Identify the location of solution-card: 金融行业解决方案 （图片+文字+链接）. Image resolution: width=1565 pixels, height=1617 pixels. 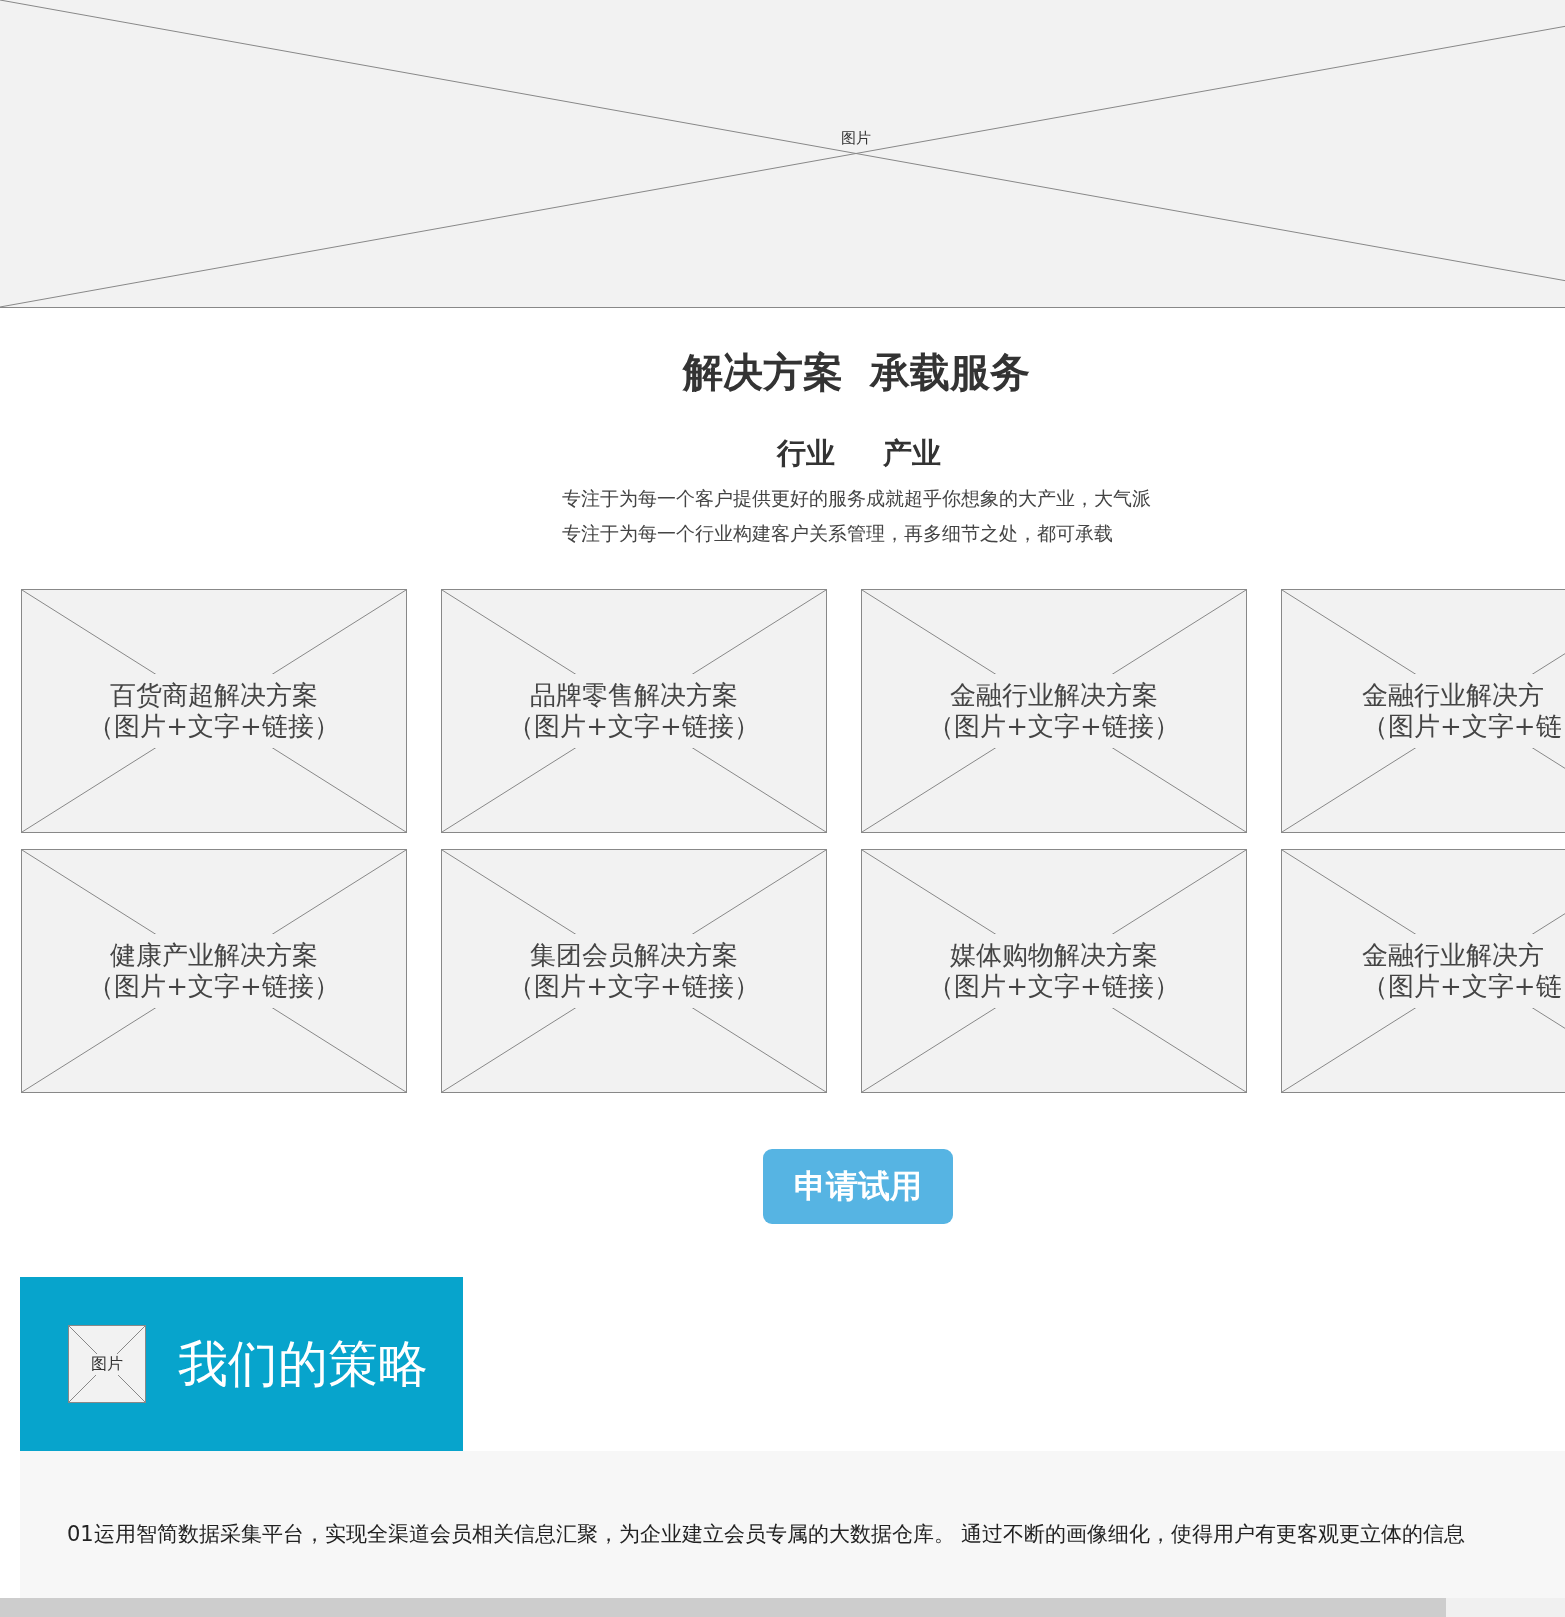
(1054, 711).